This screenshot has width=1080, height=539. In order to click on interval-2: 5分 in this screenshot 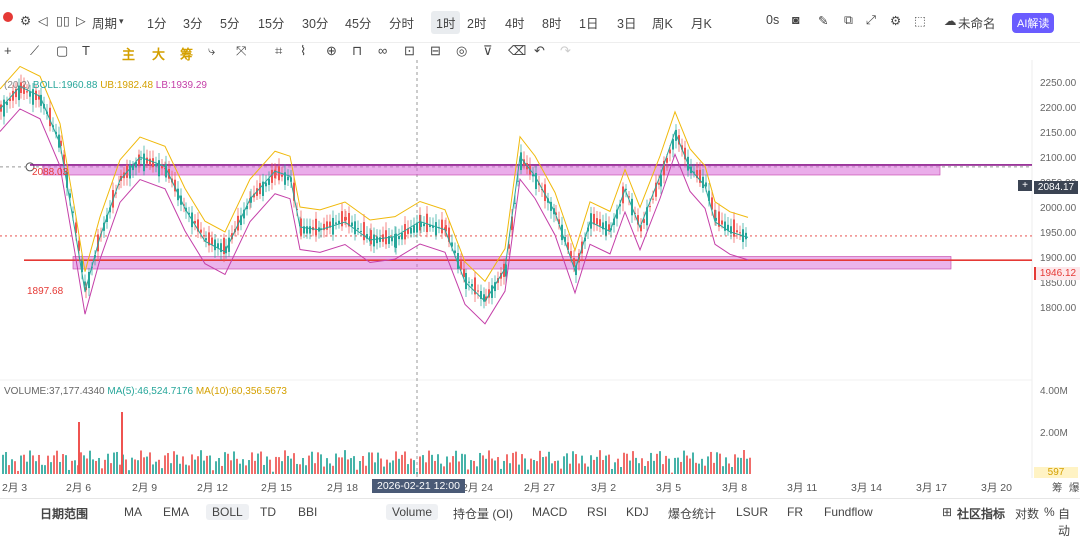, I will do `click(229, 22)`.